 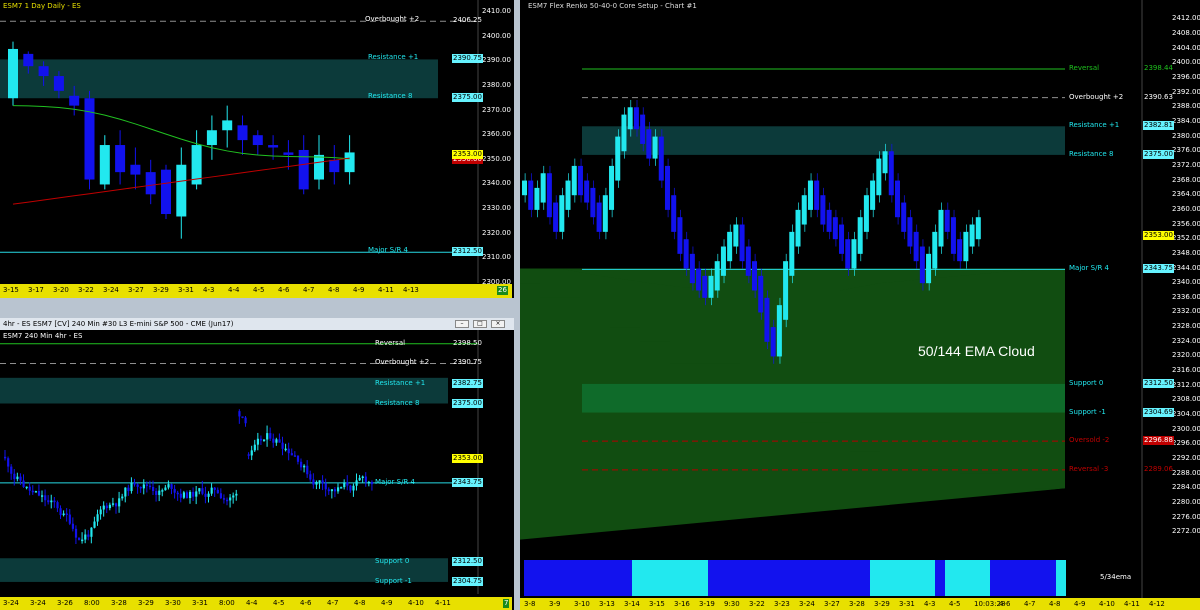 What do you see at coordinates (1186, 18) in the screenshot?
I see `price-tick-label: 2412.00` at bounding box center [1186, 18].